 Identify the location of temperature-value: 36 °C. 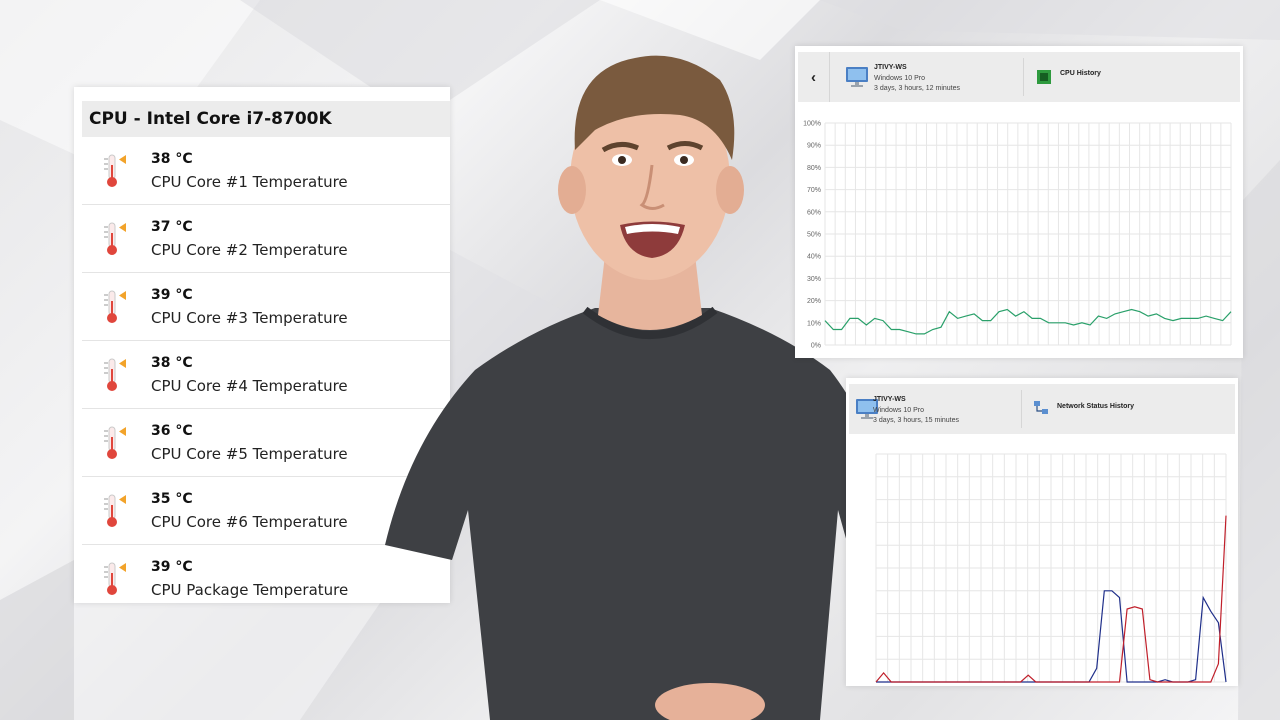
(172, 431).